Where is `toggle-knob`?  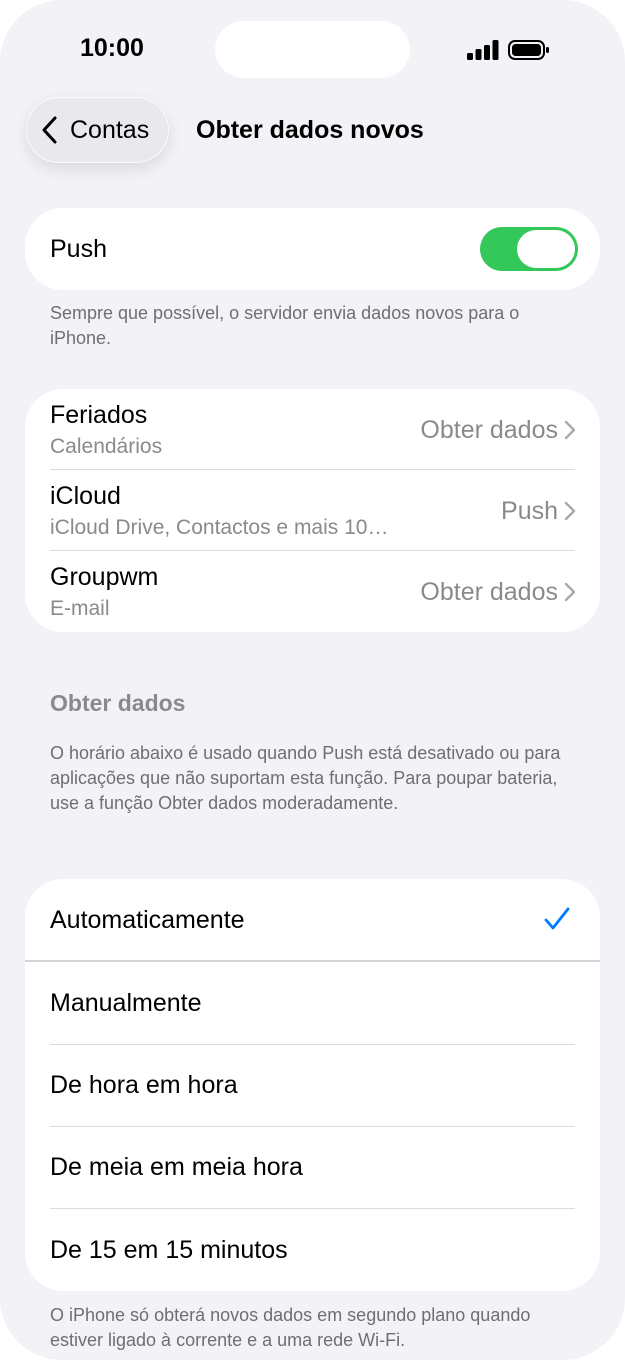 toggle-knob is located at coordinates (546, 249).